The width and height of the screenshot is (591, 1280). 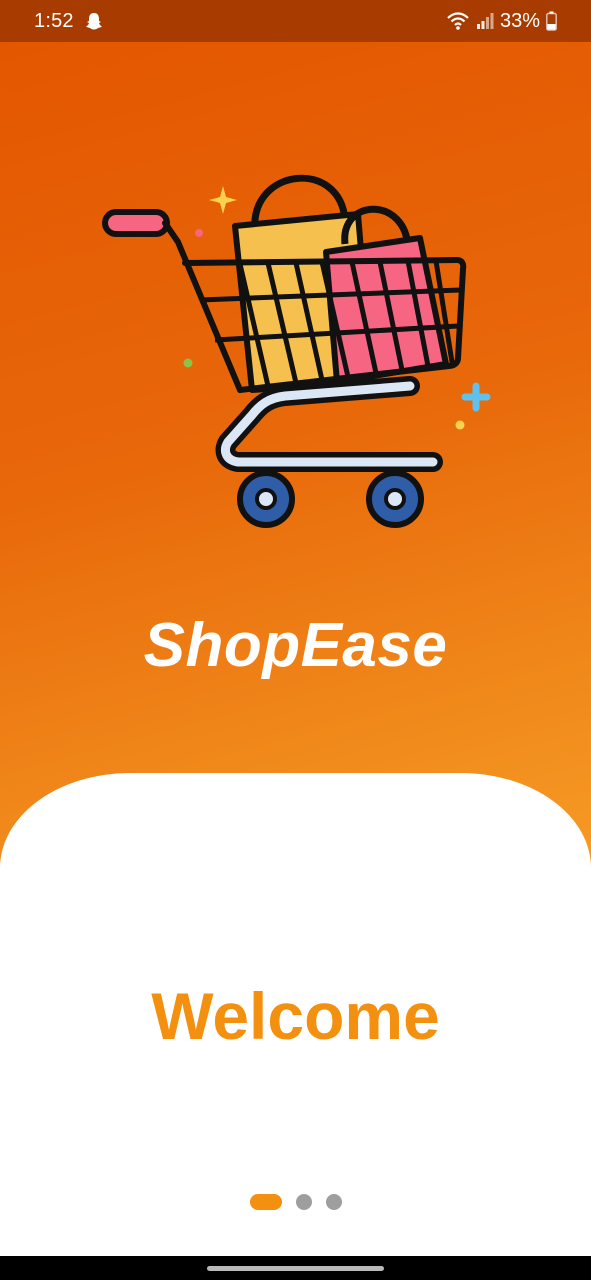 I want to click on battery-percent: 33%, so click(x=519, y=20).